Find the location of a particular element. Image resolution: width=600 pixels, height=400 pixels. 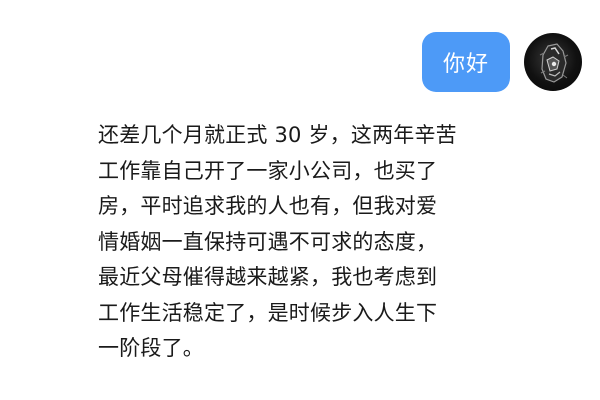

incoming-message-line: 工作生活稳定了，是时候步入人生下 is located at coordinates (268, 312).